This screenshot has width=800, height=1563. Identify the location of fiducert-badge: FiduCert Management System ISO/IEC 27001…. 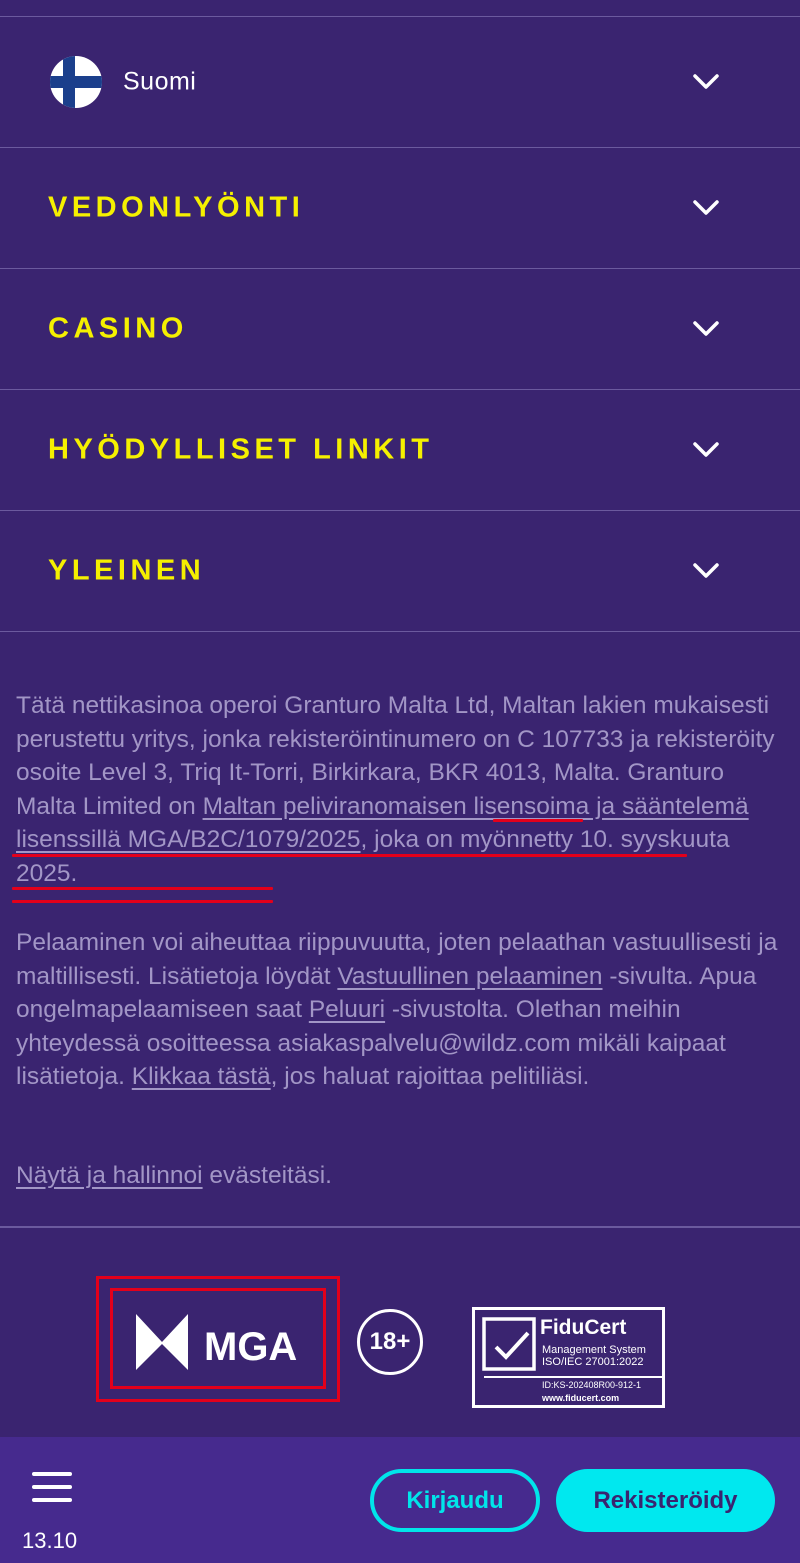
(568, 1357).